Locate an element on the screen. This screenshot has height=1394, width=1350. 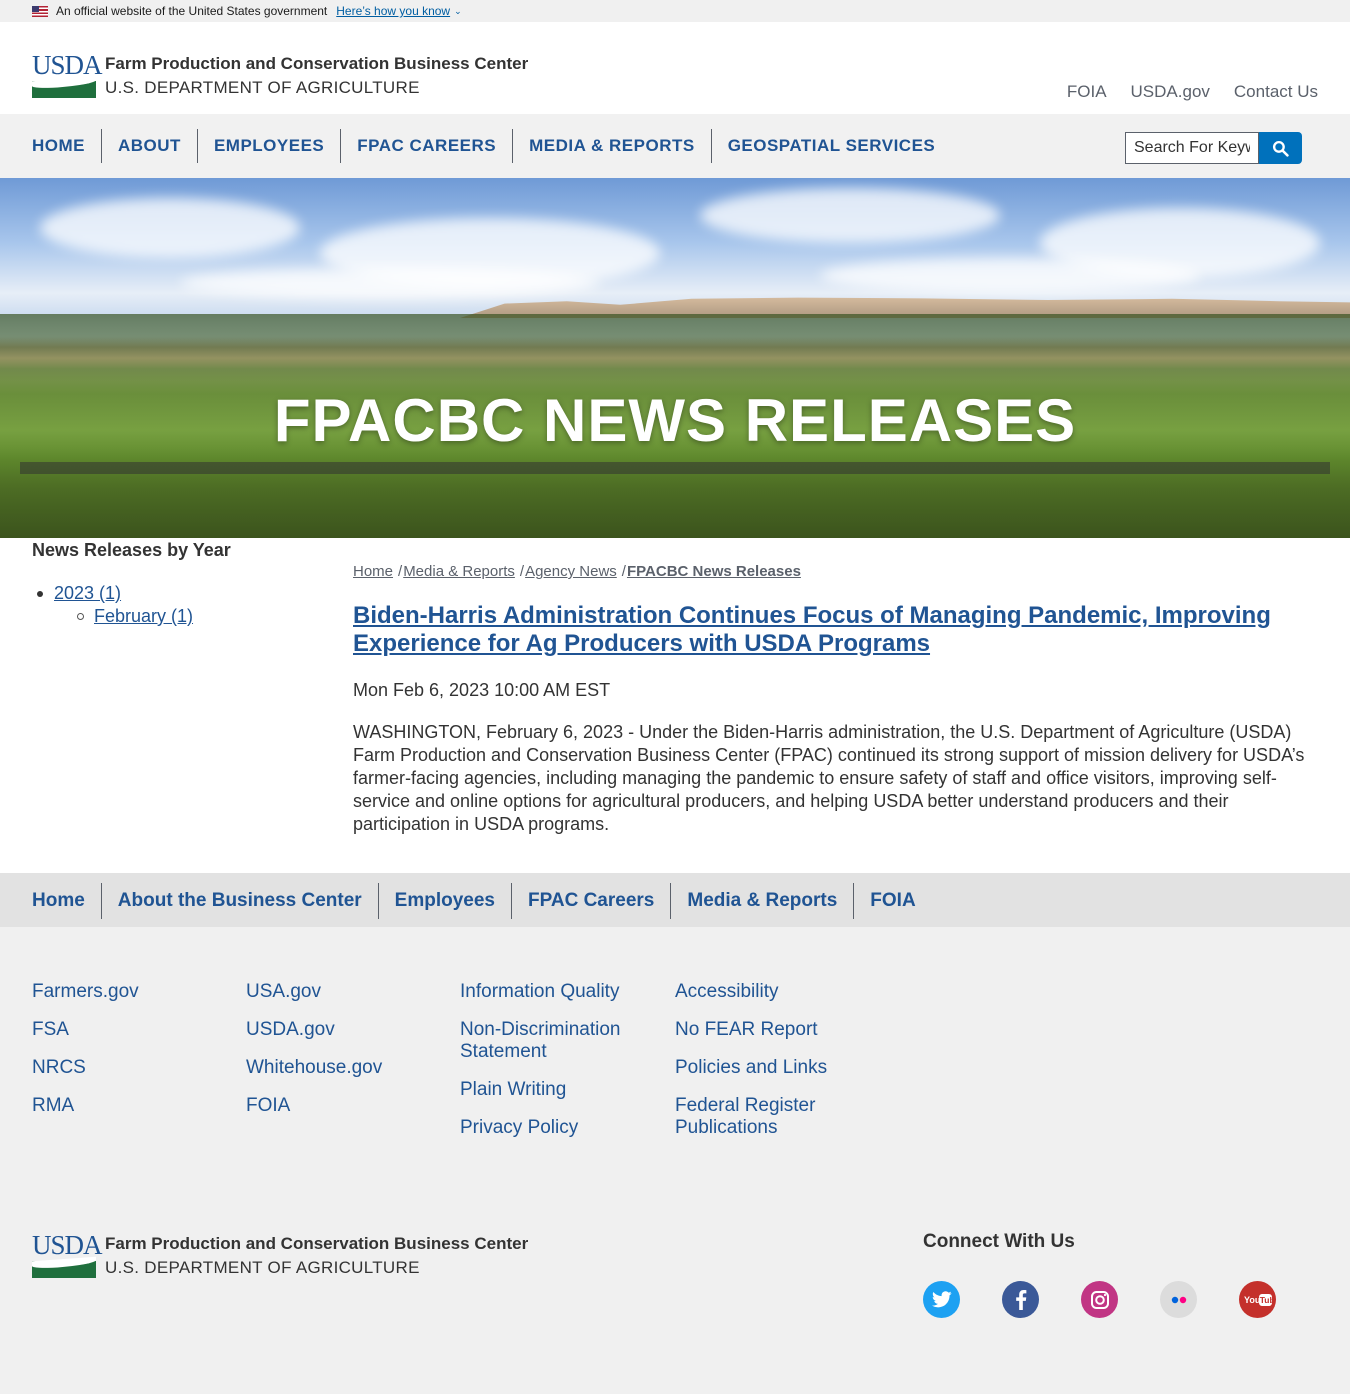
connect-section: Connect With Us YouTube is located at coordinates (1099, 1274).